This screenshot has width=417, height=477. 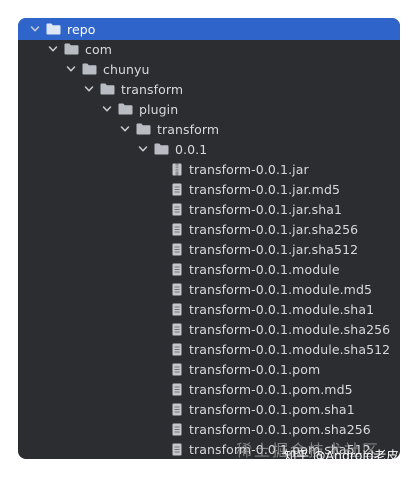 I want to click on tree-file-row: transform-0.0.1.jar.md5, so click(x=209, y=189).